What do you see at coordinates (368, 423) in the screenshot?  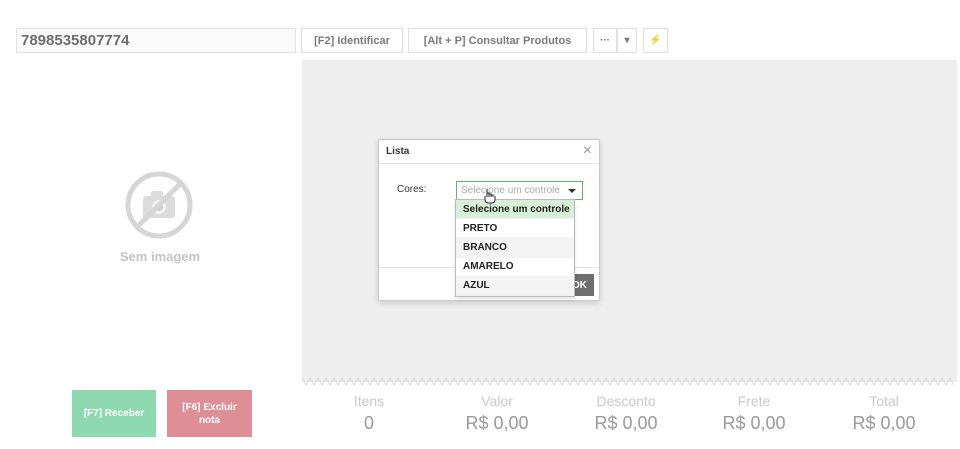 I see `total-value: 0` at bounding box center [368, 423].